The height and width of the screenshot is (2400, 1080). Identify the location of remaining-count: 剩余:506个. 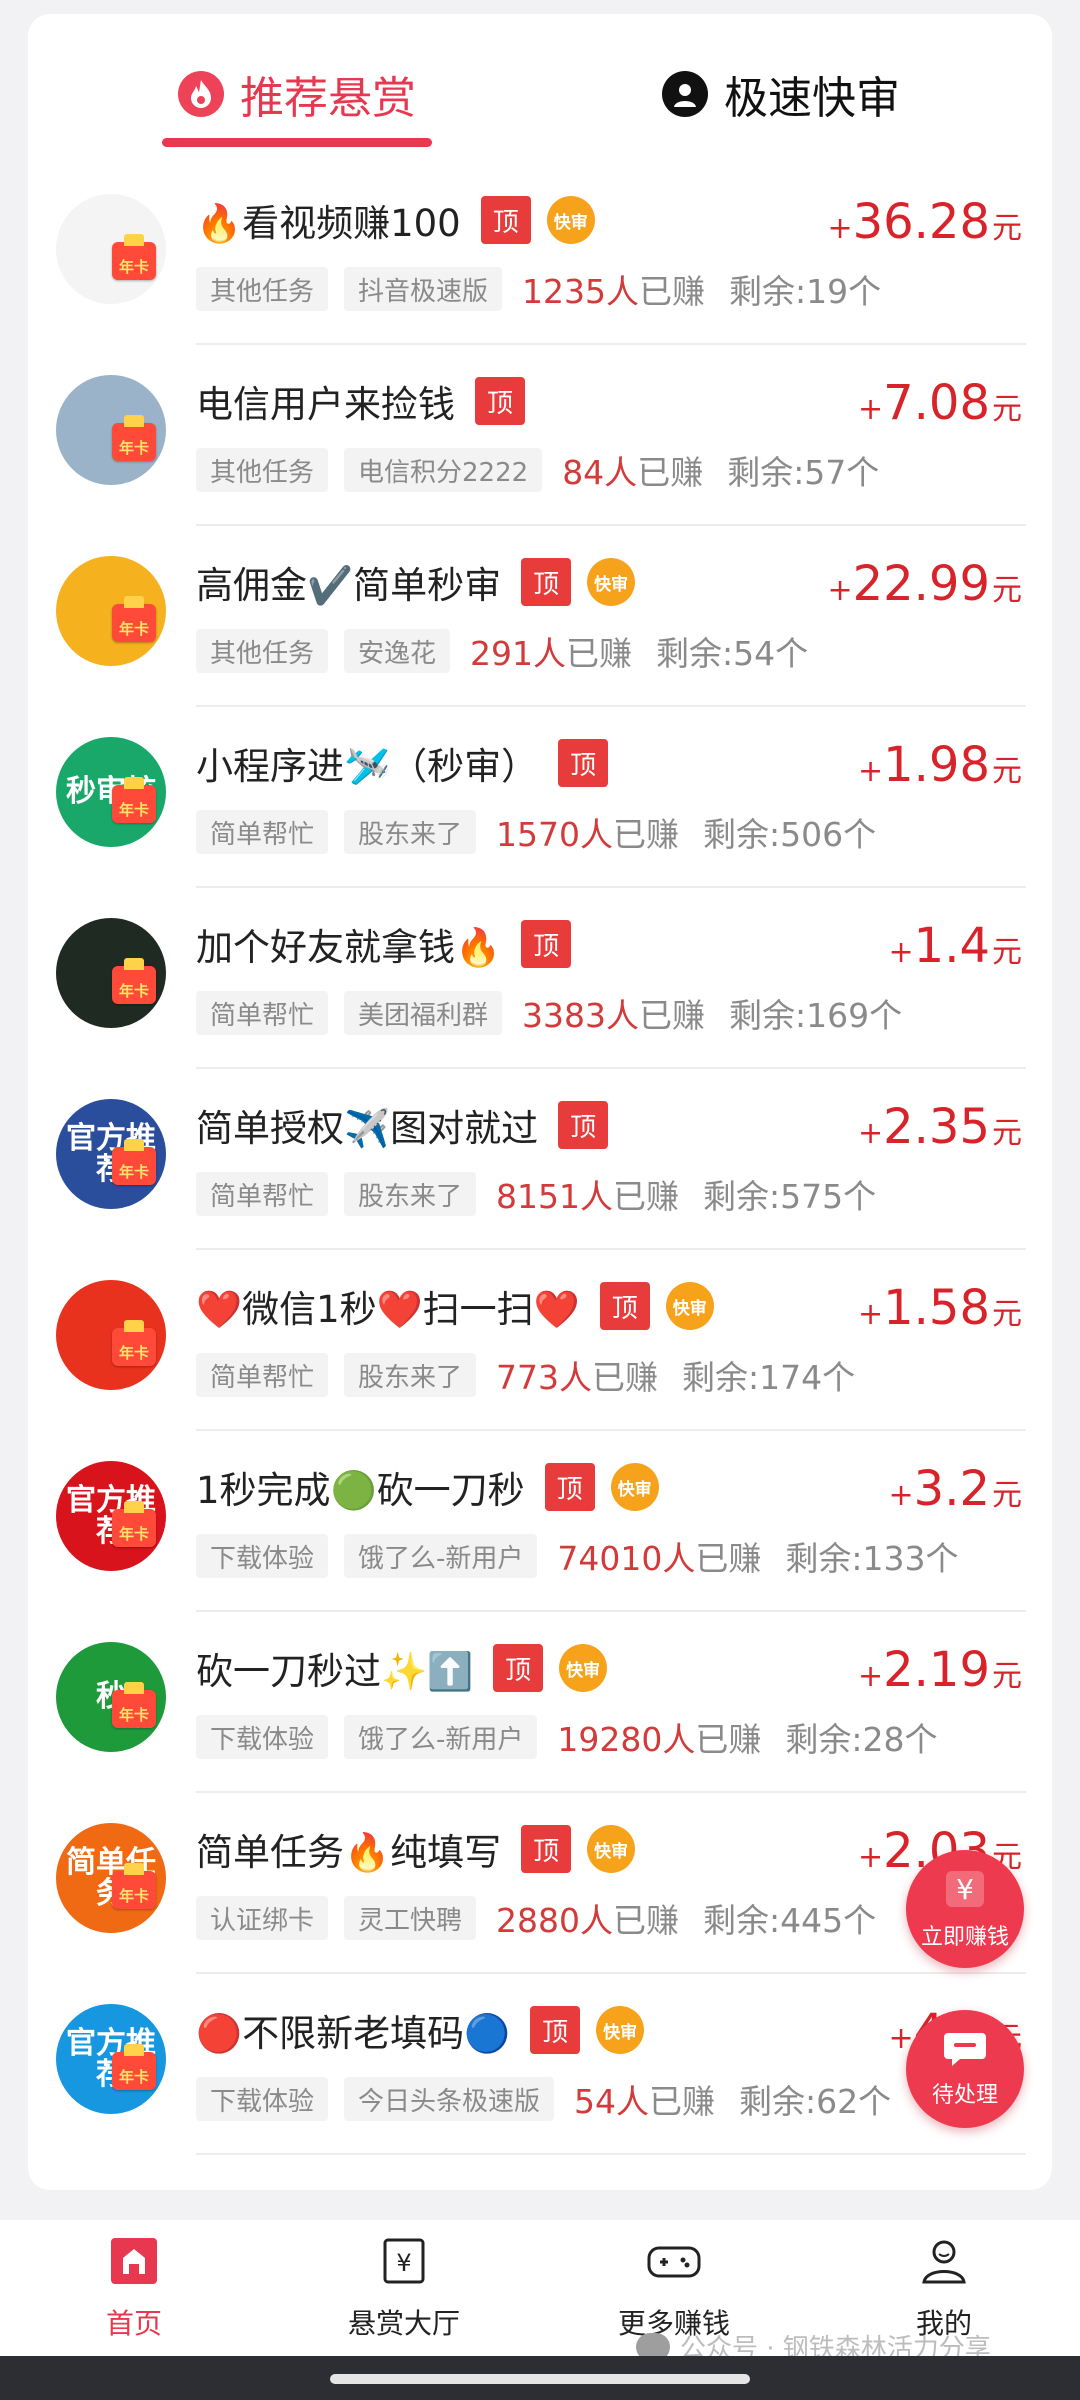
(790, 834).